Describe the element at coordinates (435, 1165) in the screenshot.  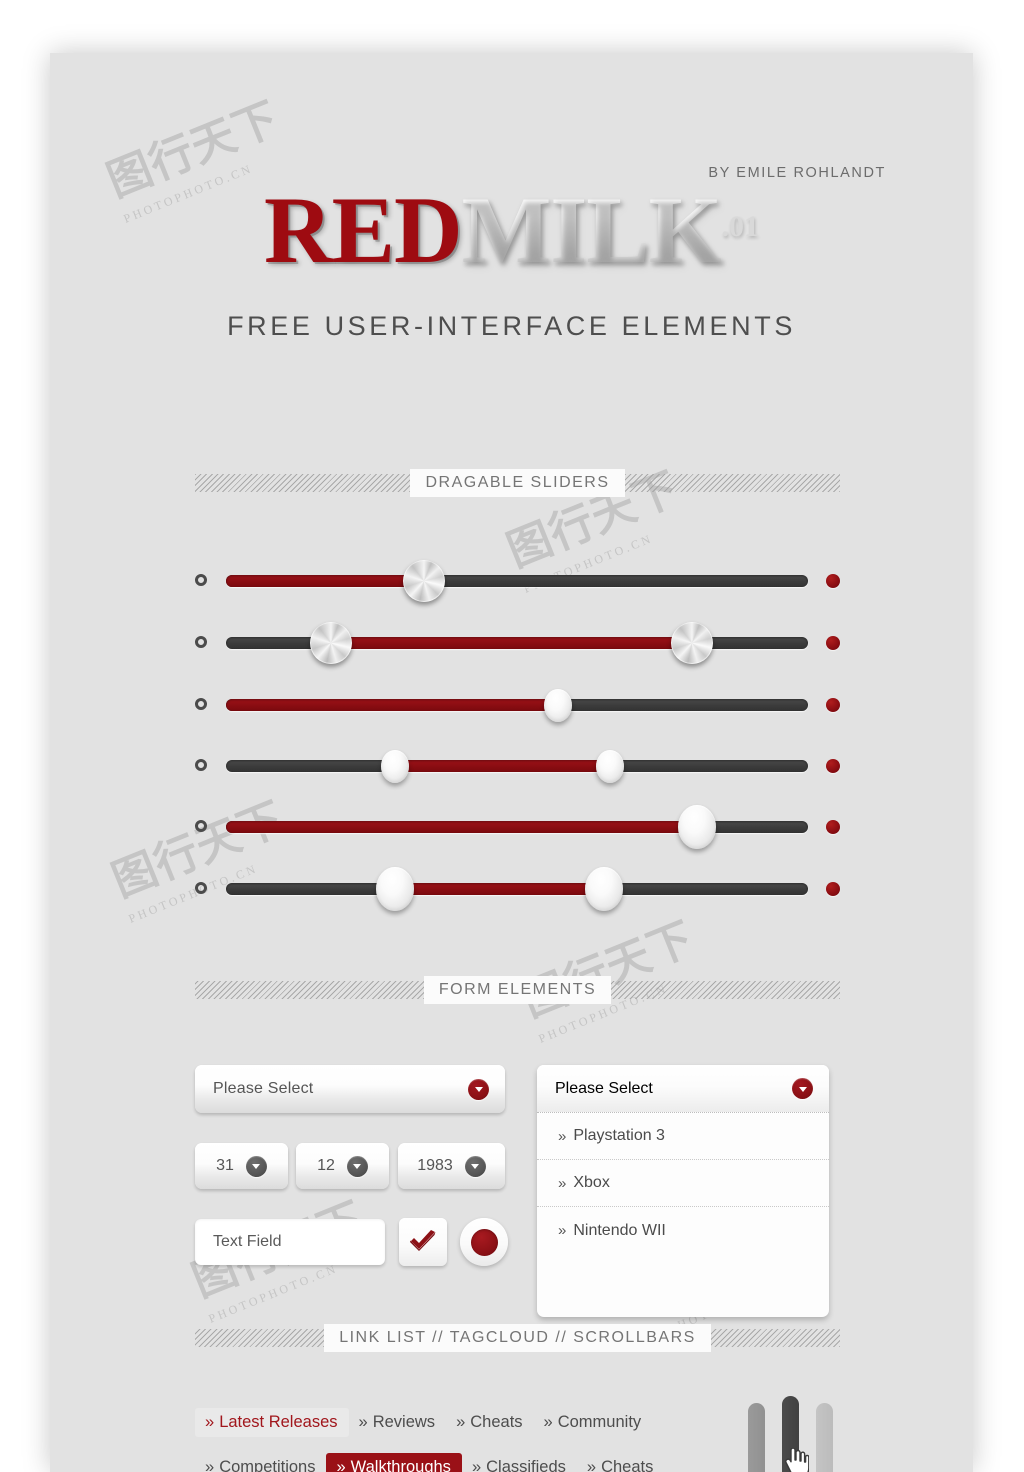
I see `select-year-value: 1983` at that location.